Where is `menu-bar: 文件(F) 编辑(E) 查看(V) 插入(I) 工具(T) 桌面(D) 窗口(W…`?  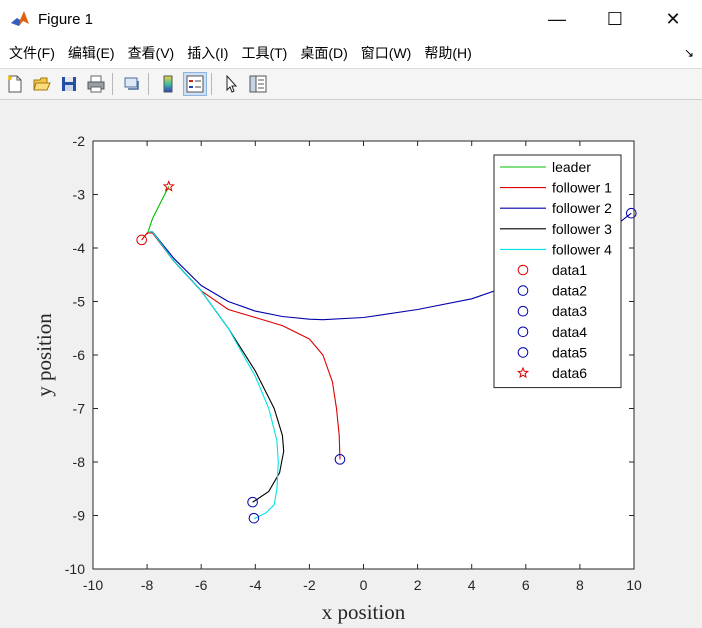 menu-bar: 文件(F) 编辑(E) 查看(V) 插入(I) 工具(T) 桌面(D) 窗口(W… is located at coordinates (351, 53).